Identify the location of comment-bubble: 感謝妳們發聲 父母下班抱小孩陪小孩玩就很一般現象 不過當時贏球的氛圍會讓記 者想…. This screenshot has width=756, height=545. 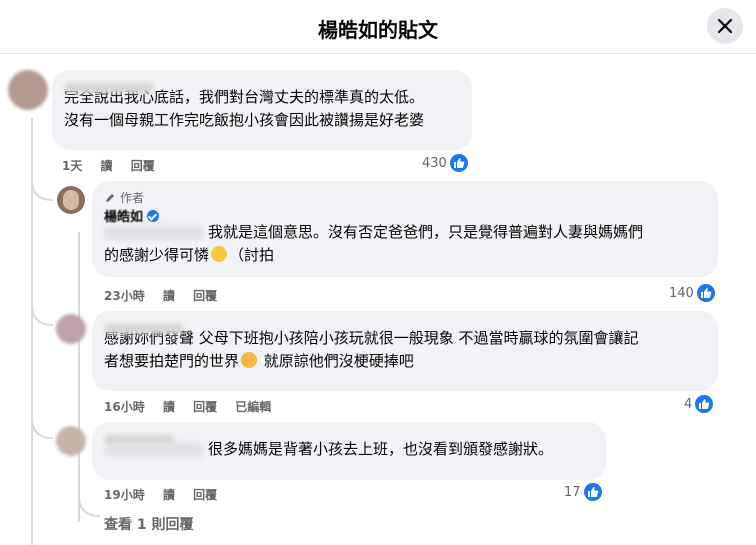
(405, 351).